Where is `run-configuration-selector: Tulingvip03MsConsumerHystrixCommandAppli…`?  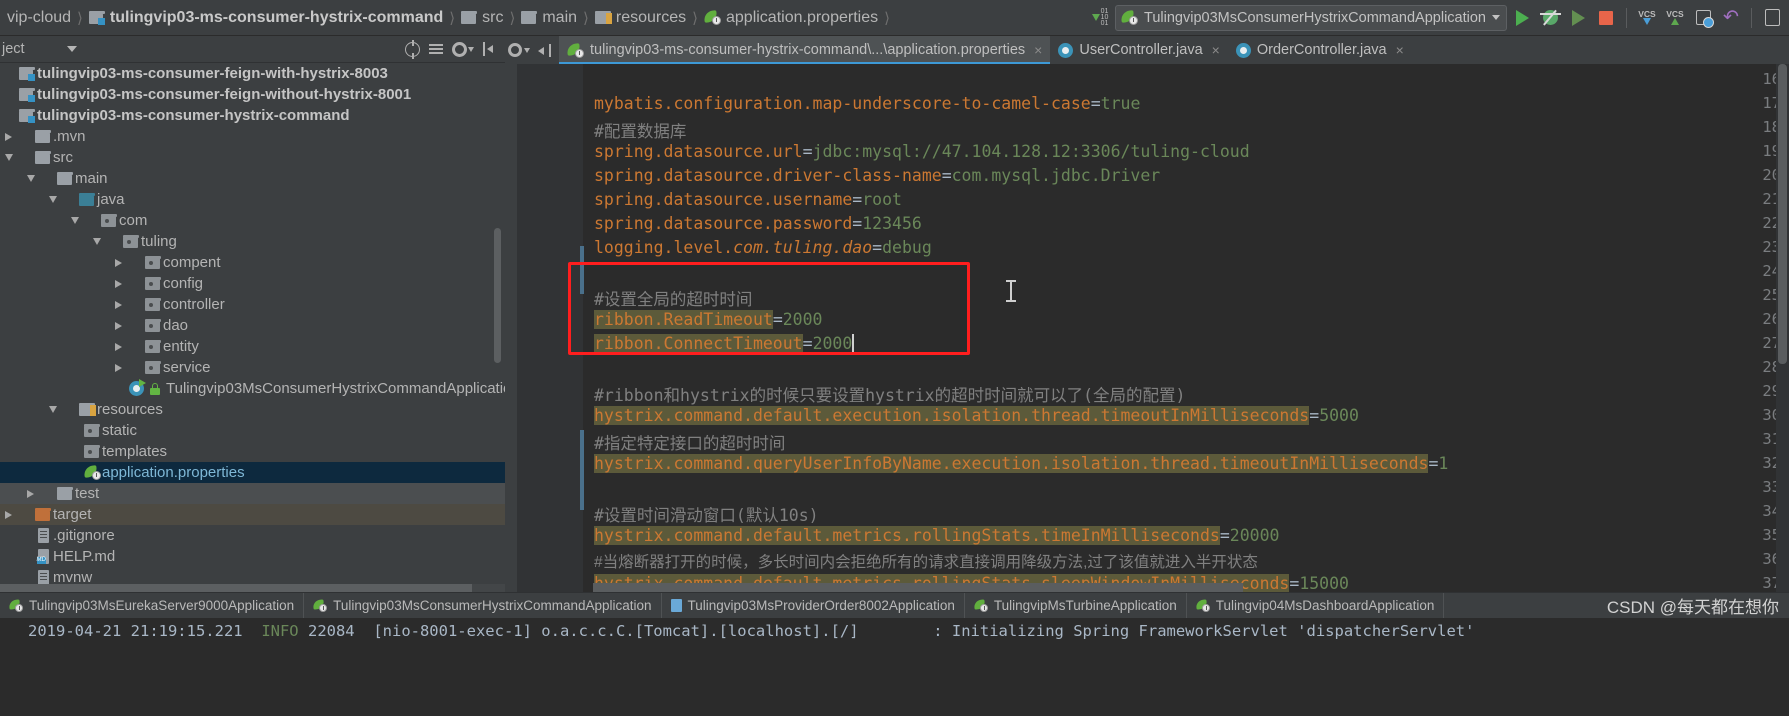
run-configuration-selector: Tulingvip03MsConsumerHystrixCommandAppli… is located at coordinates (1311, 17).